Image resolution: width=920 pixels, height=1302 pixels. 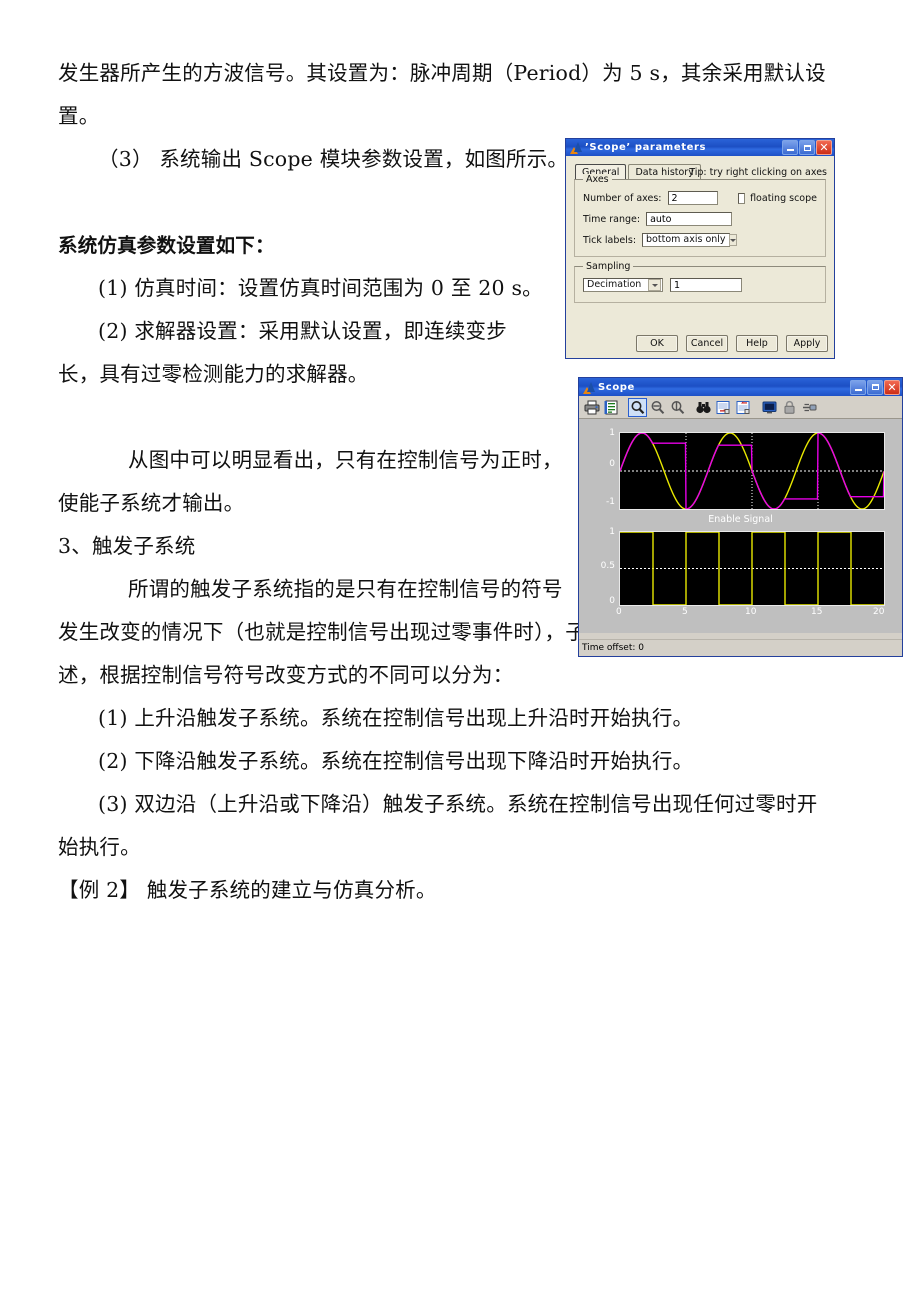 I want to click on sampling-row: Decimation 1, so click(x=700, y=285).